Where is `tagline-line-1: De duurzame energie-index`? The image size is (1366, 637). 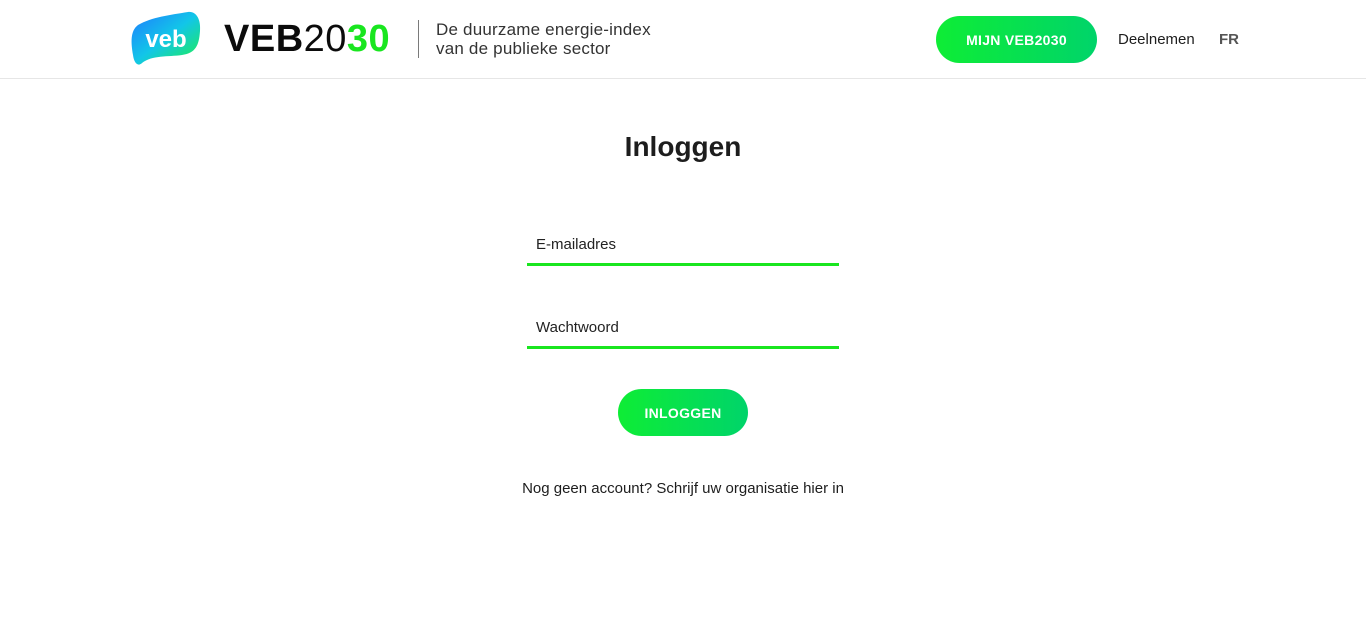
tagline-line-1: De duurzame energie-index is located at coordinates (543, 29).